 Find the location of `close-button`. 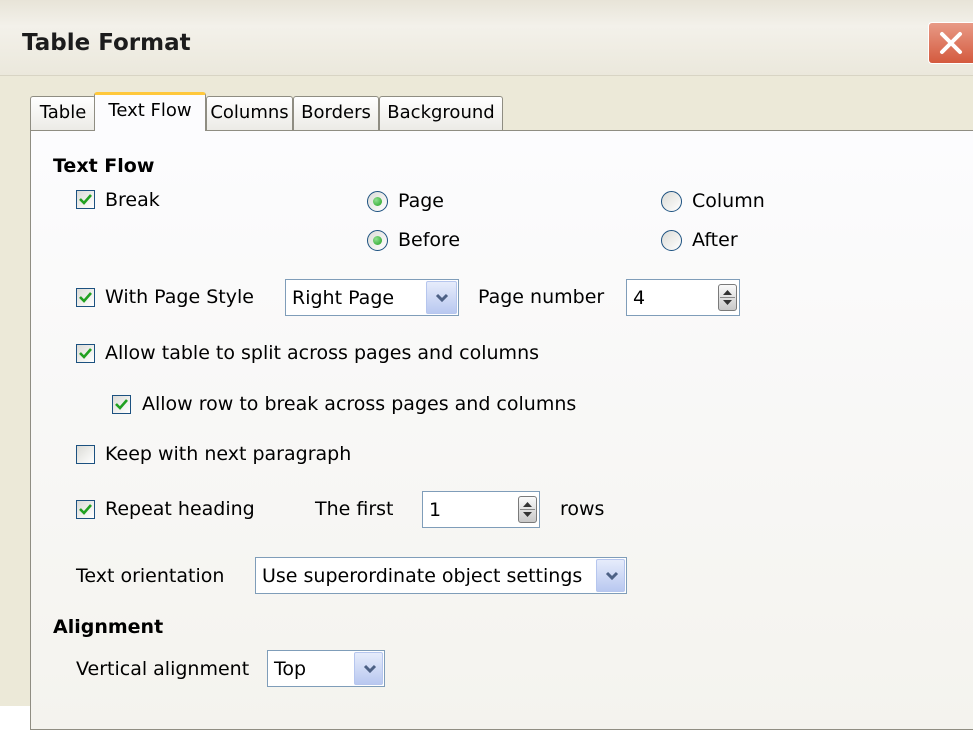

close-button is located at coordinates (950, 43).